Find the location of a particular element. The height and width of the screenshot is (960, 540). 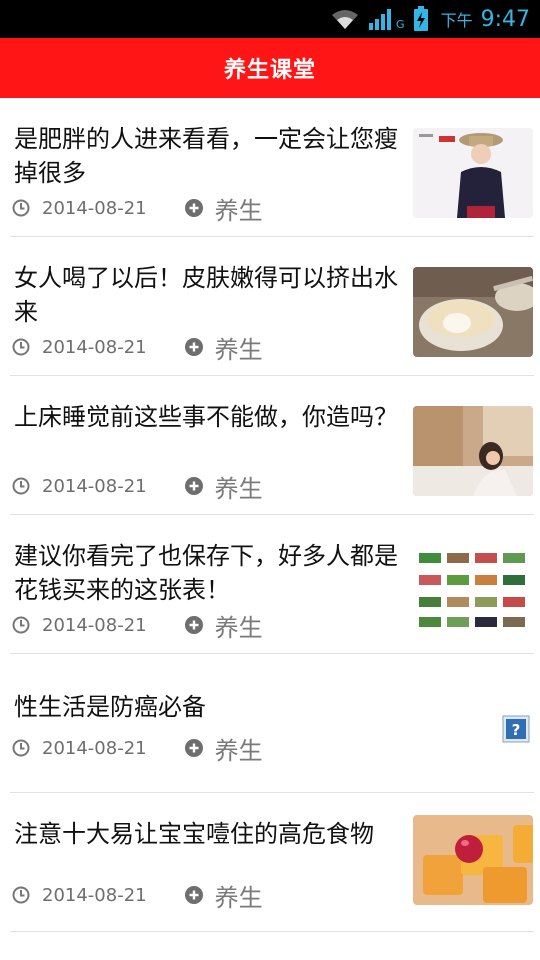

missing-image-icon: ? is located at coordinates (516, 729).